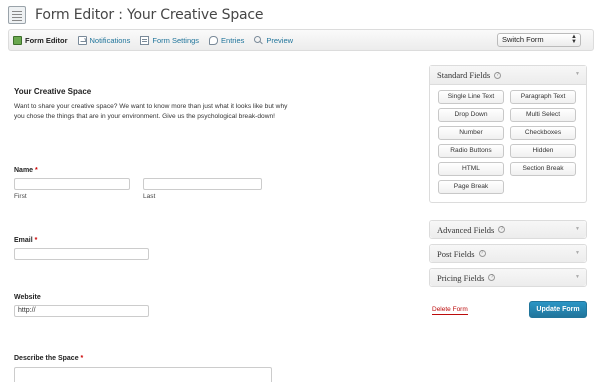 Image resolution: width=600 pixels, height=382 pixels. What do you see at coordinates (176, 40) in the screenshot?
I see `toolbar-form-settings-label: Form Settings` at bounding box center [176, 40].